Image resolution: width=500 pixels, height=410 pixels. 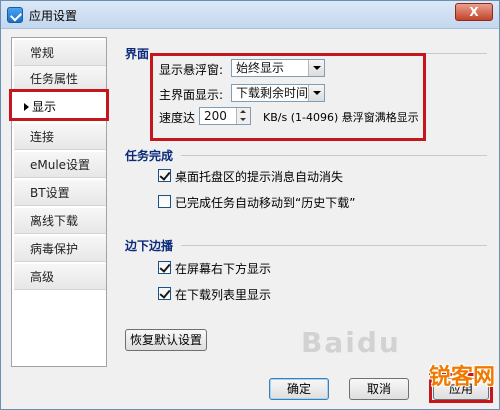 What do you see at coordinates (137, 54) in the screenshot?
I see `section-title-ui: 界面` at bounding box center [137, 54].